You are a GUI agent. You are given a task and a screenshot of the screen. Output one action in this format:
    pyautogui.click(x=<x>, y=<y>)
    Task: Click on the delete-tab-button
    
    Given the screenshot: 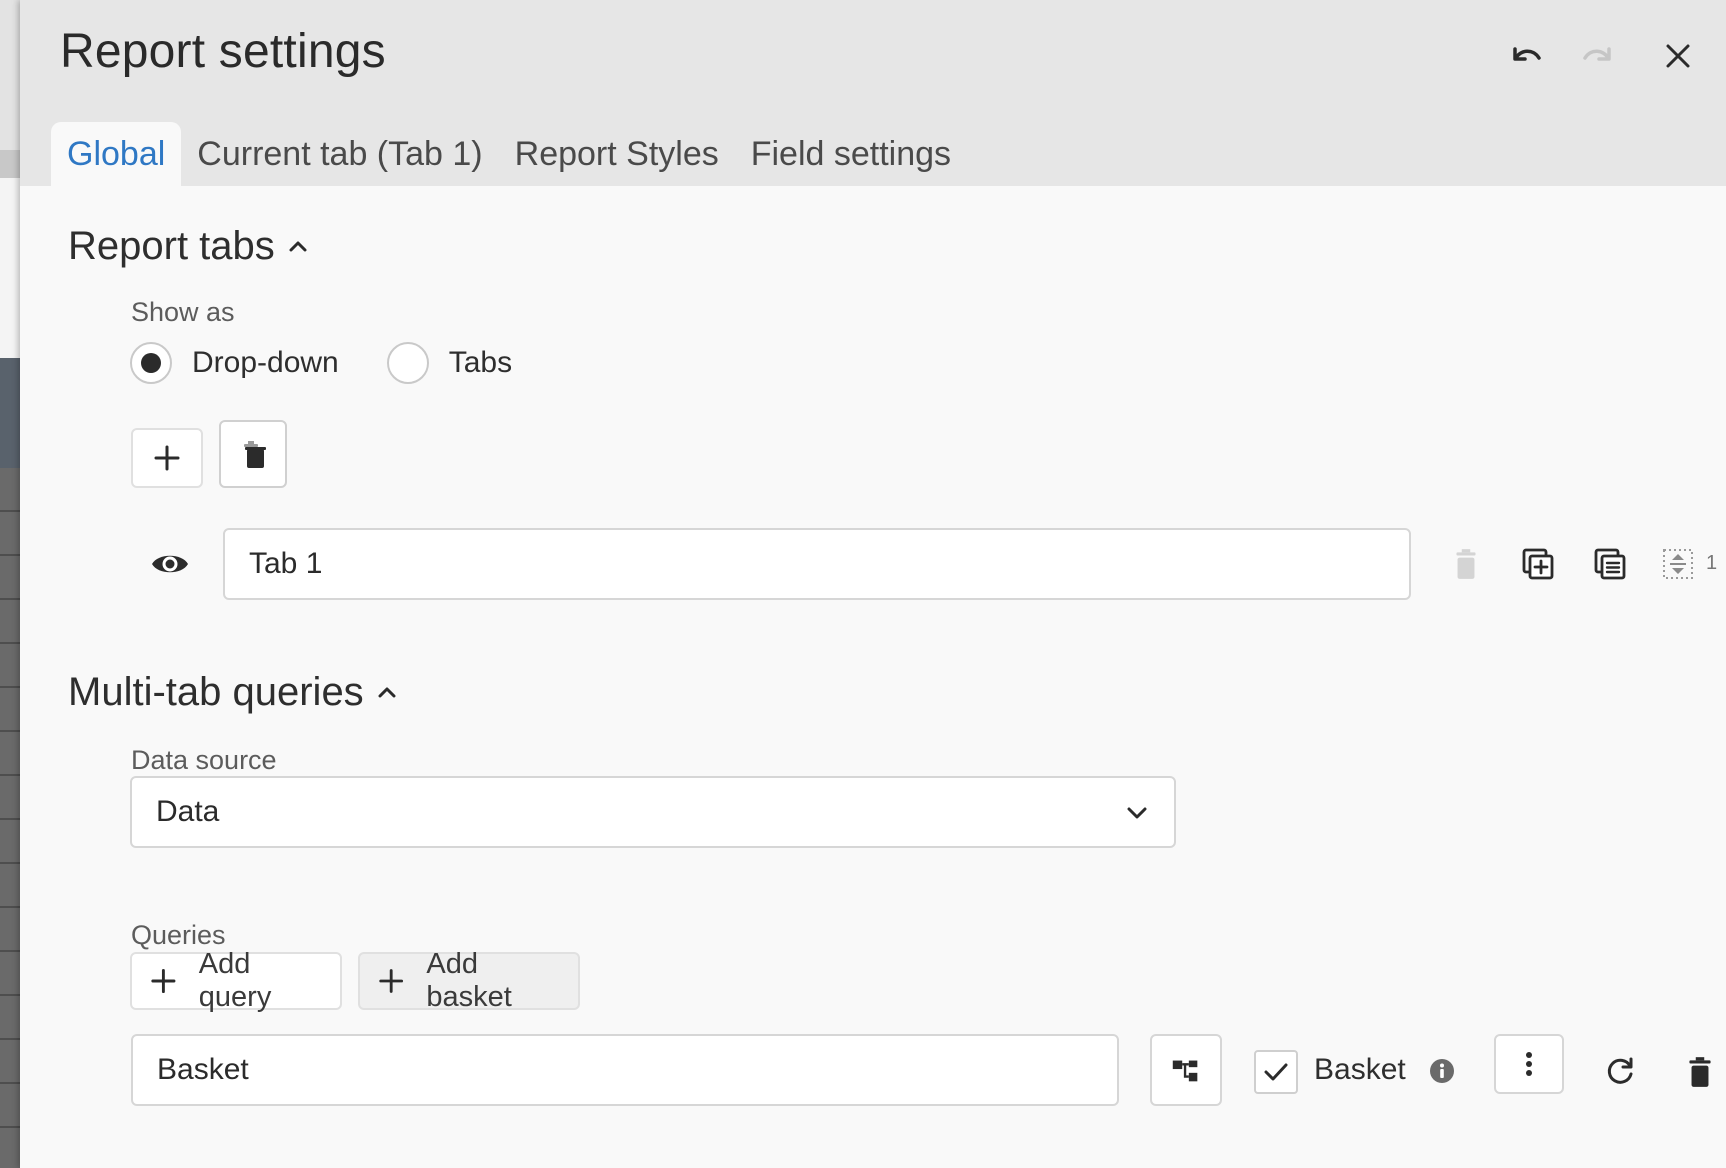 What is the action you would take?
    pyautogui.click(x=1466, y=564)
    